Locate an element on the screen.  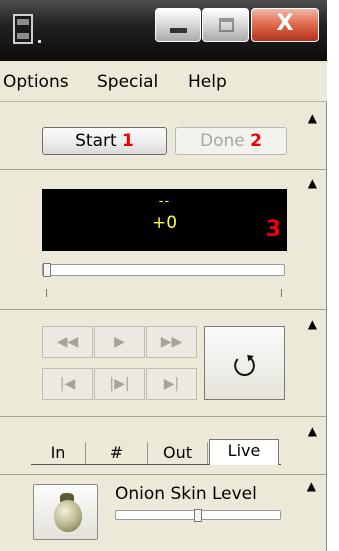
onion-icon is located at coordinates (68, 516).